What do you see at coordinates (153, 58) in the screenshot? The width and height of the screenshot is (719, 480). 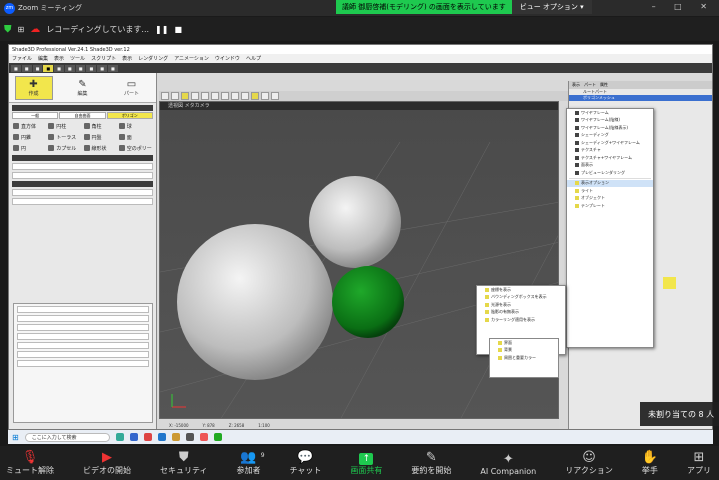 I see `menu-item: レンダリング` at bounding box center [153, 58].